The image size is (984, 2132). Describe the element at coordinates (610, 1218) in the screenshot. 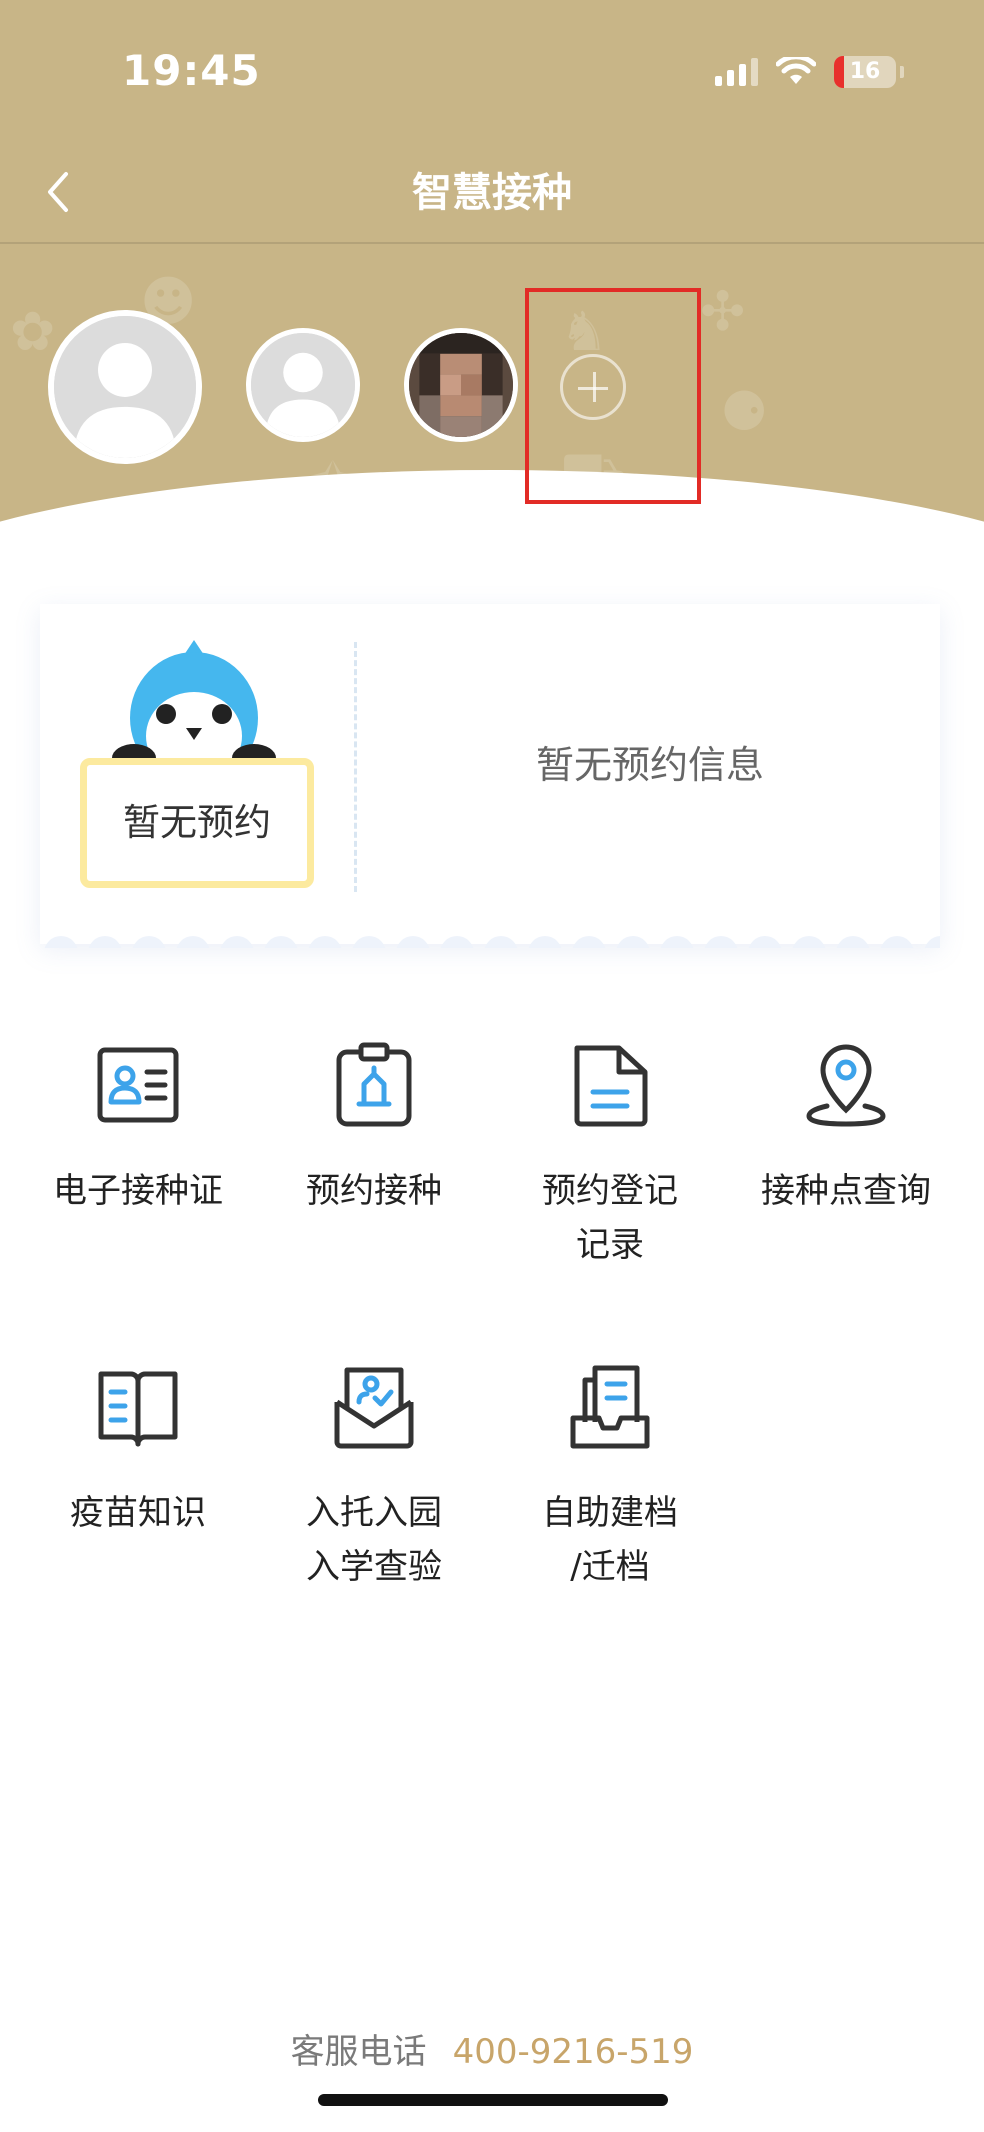

I see `service-label: 预约登记 记录` at that location.